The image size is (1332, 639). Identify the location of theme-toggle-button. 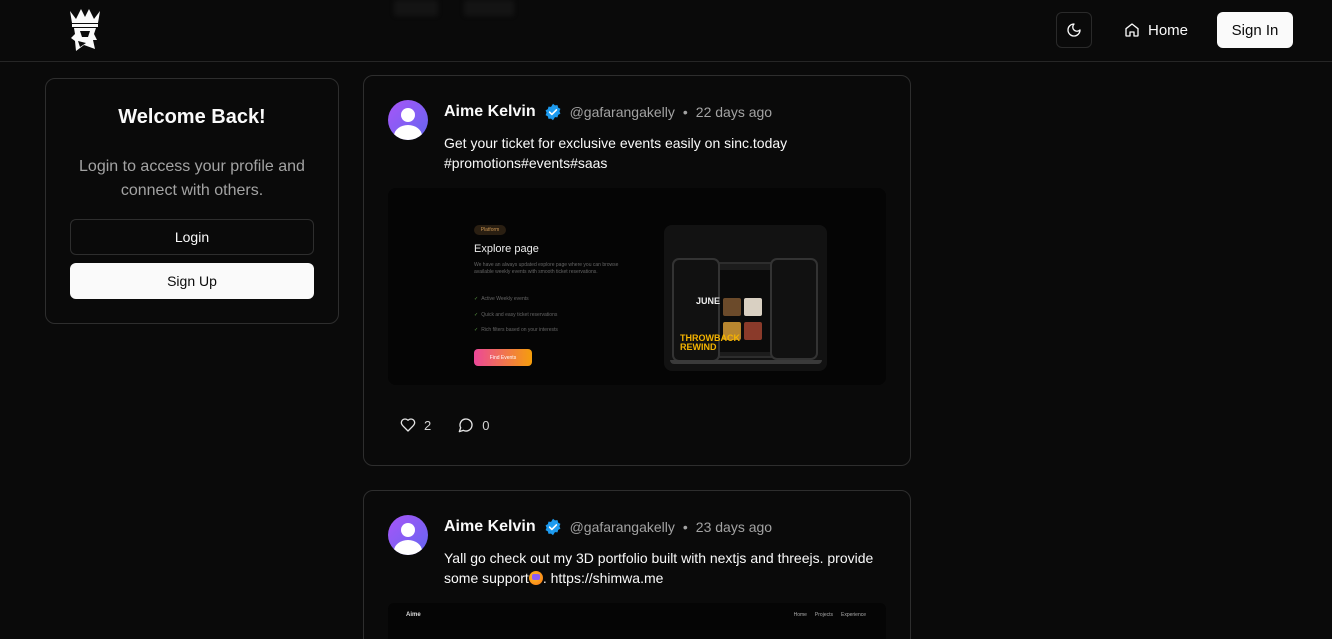
(1074, 30).